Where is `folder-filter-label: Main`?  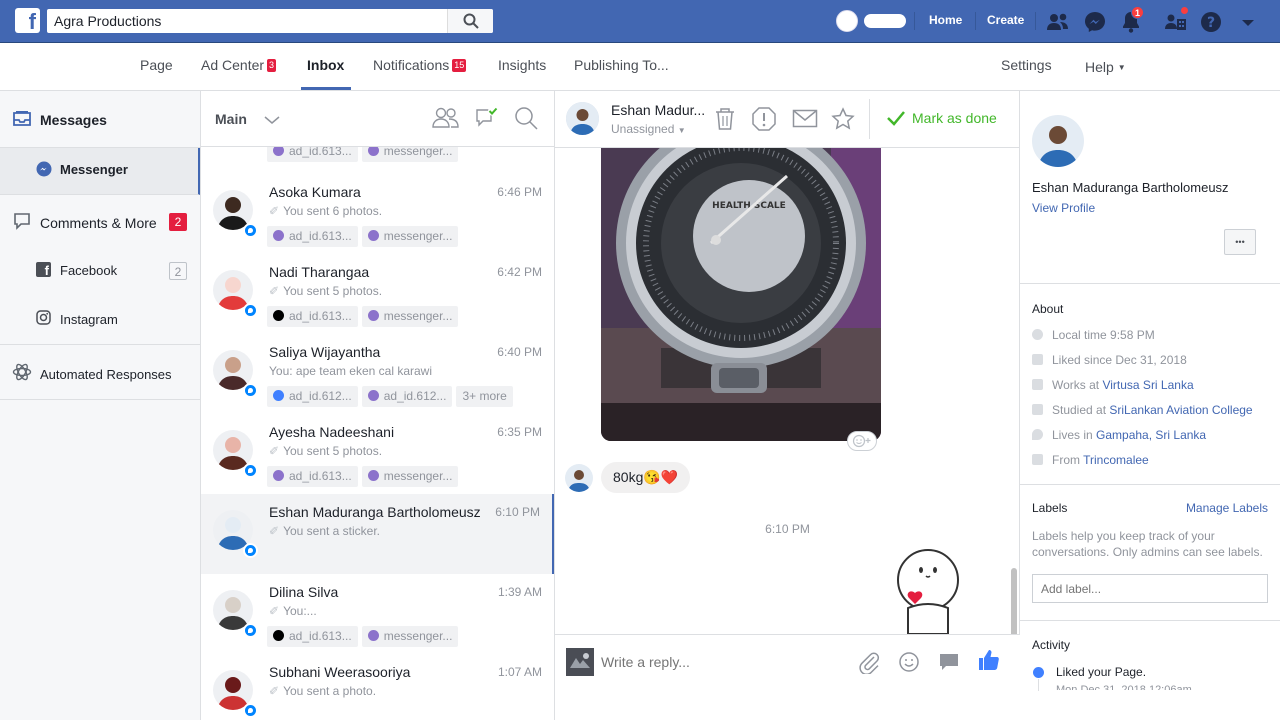
folder-filter-label: Main is located at coordinates (231, 119).